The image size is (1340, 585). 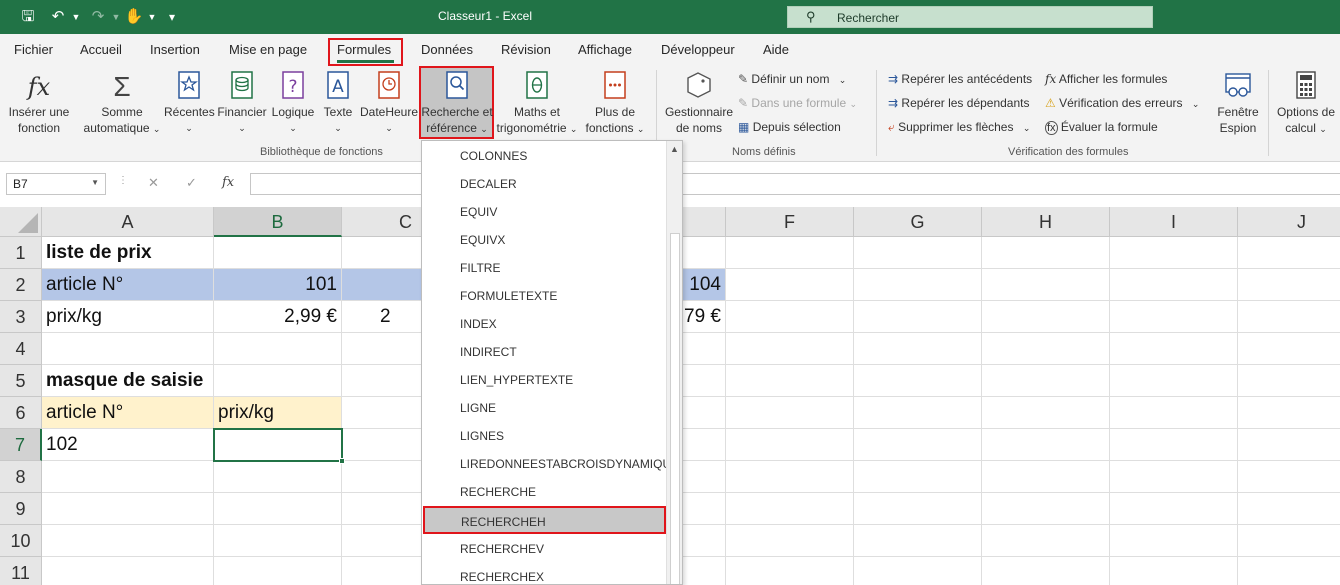 What do you see at coordinates (544, 520) in the screenshot?
I see `dropdown-item-rechercheh: RECHERCHEH` at bounding box center [544, 520].